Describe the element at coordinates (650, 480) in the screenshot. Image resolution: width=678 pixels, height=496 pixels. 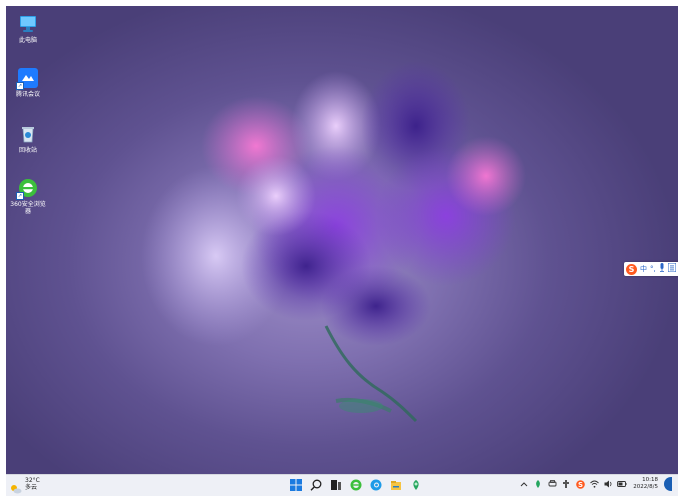
I see `clock-time: 10:18` at that location.